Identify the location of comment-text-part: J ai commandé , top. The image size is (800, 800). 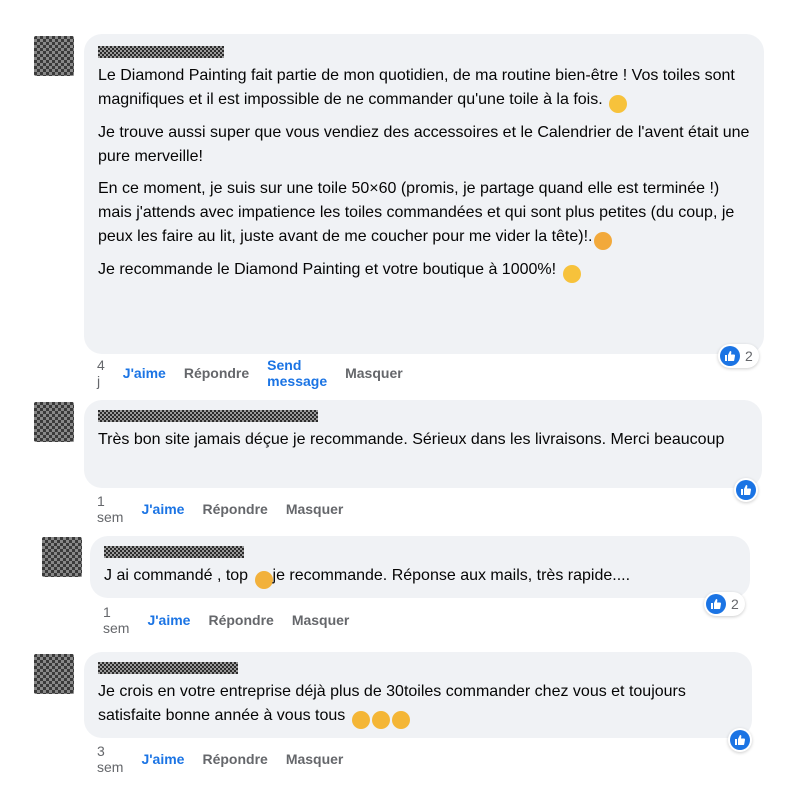
(176, 575).